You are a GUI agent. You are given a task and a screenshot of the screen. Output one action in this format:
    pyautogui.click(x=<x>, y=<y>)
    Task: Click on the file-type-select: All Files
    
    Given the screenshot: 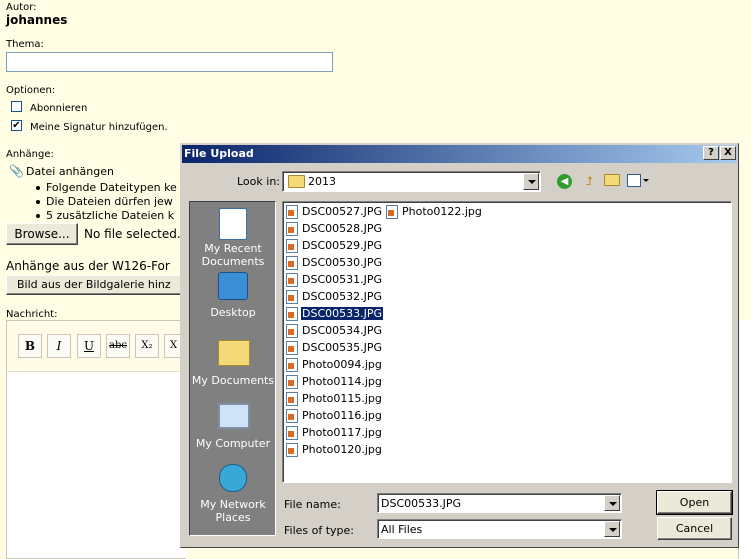 What is the action you would take?
    pyautogui.click(x=499, y=529)
    